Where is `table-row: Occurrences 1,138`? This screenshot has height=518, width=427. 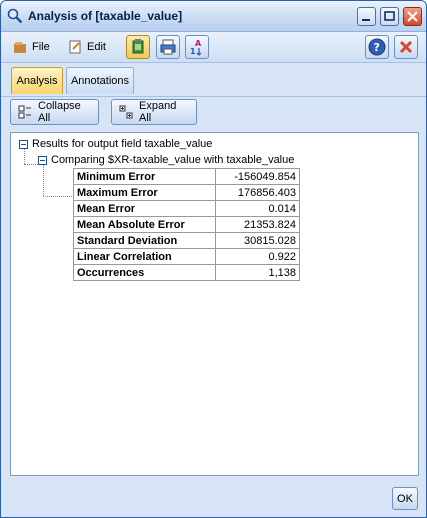
table-row: Occurrences 1,138 is located at coordinates (186, 272).